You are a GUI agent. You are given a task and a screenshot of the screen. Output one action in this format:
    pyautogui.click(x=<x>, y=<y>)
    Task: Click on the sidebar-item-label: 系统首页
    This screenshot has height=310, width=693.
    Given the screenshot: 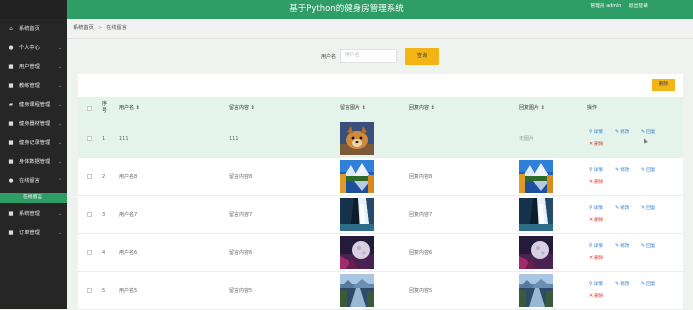 What is the action you would take?
    pyautogui.click(x=29, y=29)
    